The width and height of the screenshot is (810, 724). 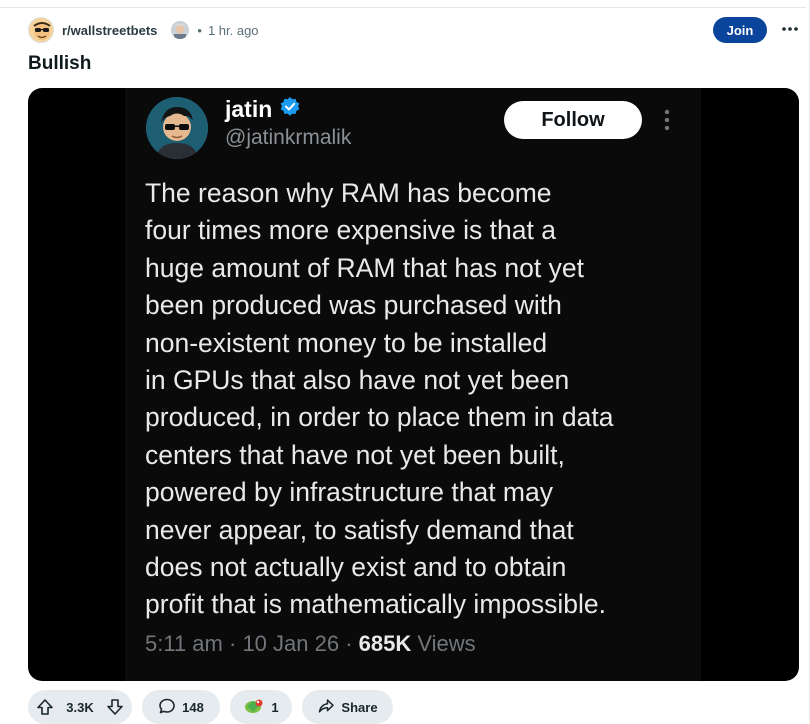 I want to click on tweet-more-icon, so click(x=667, y=121).